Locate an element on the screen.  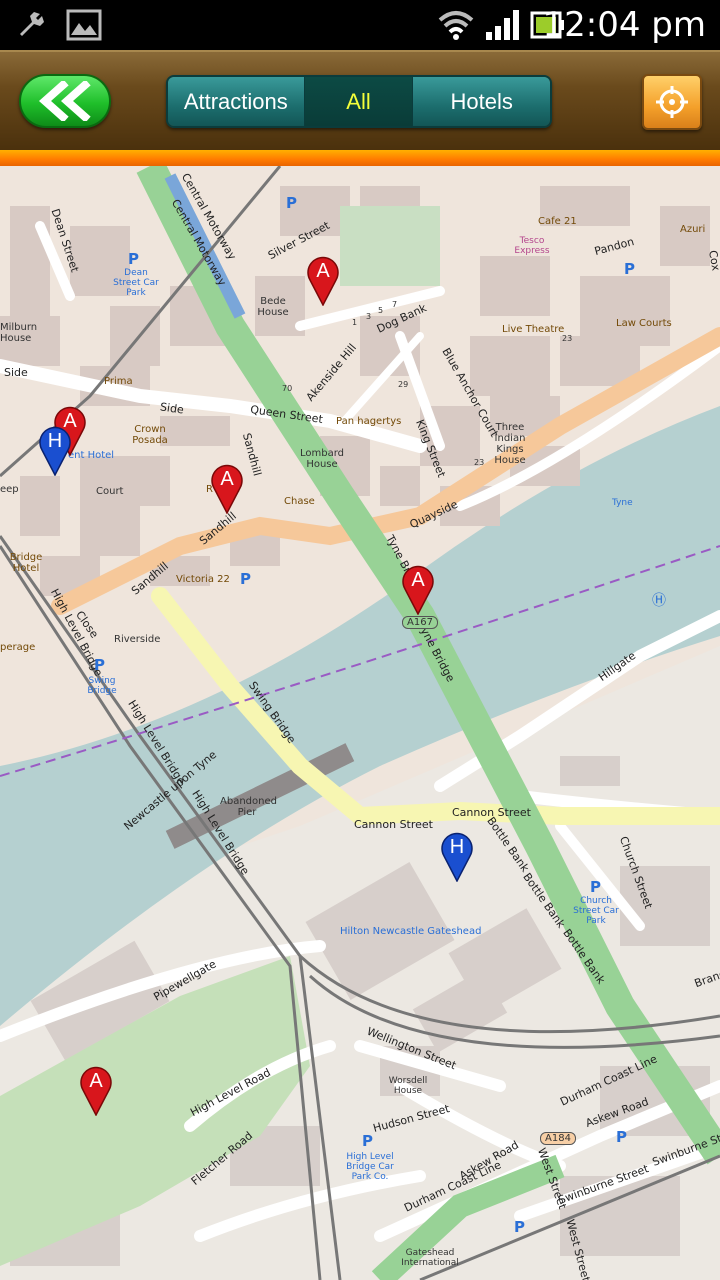
crosshair-icon is located at coordinates (672, 102).